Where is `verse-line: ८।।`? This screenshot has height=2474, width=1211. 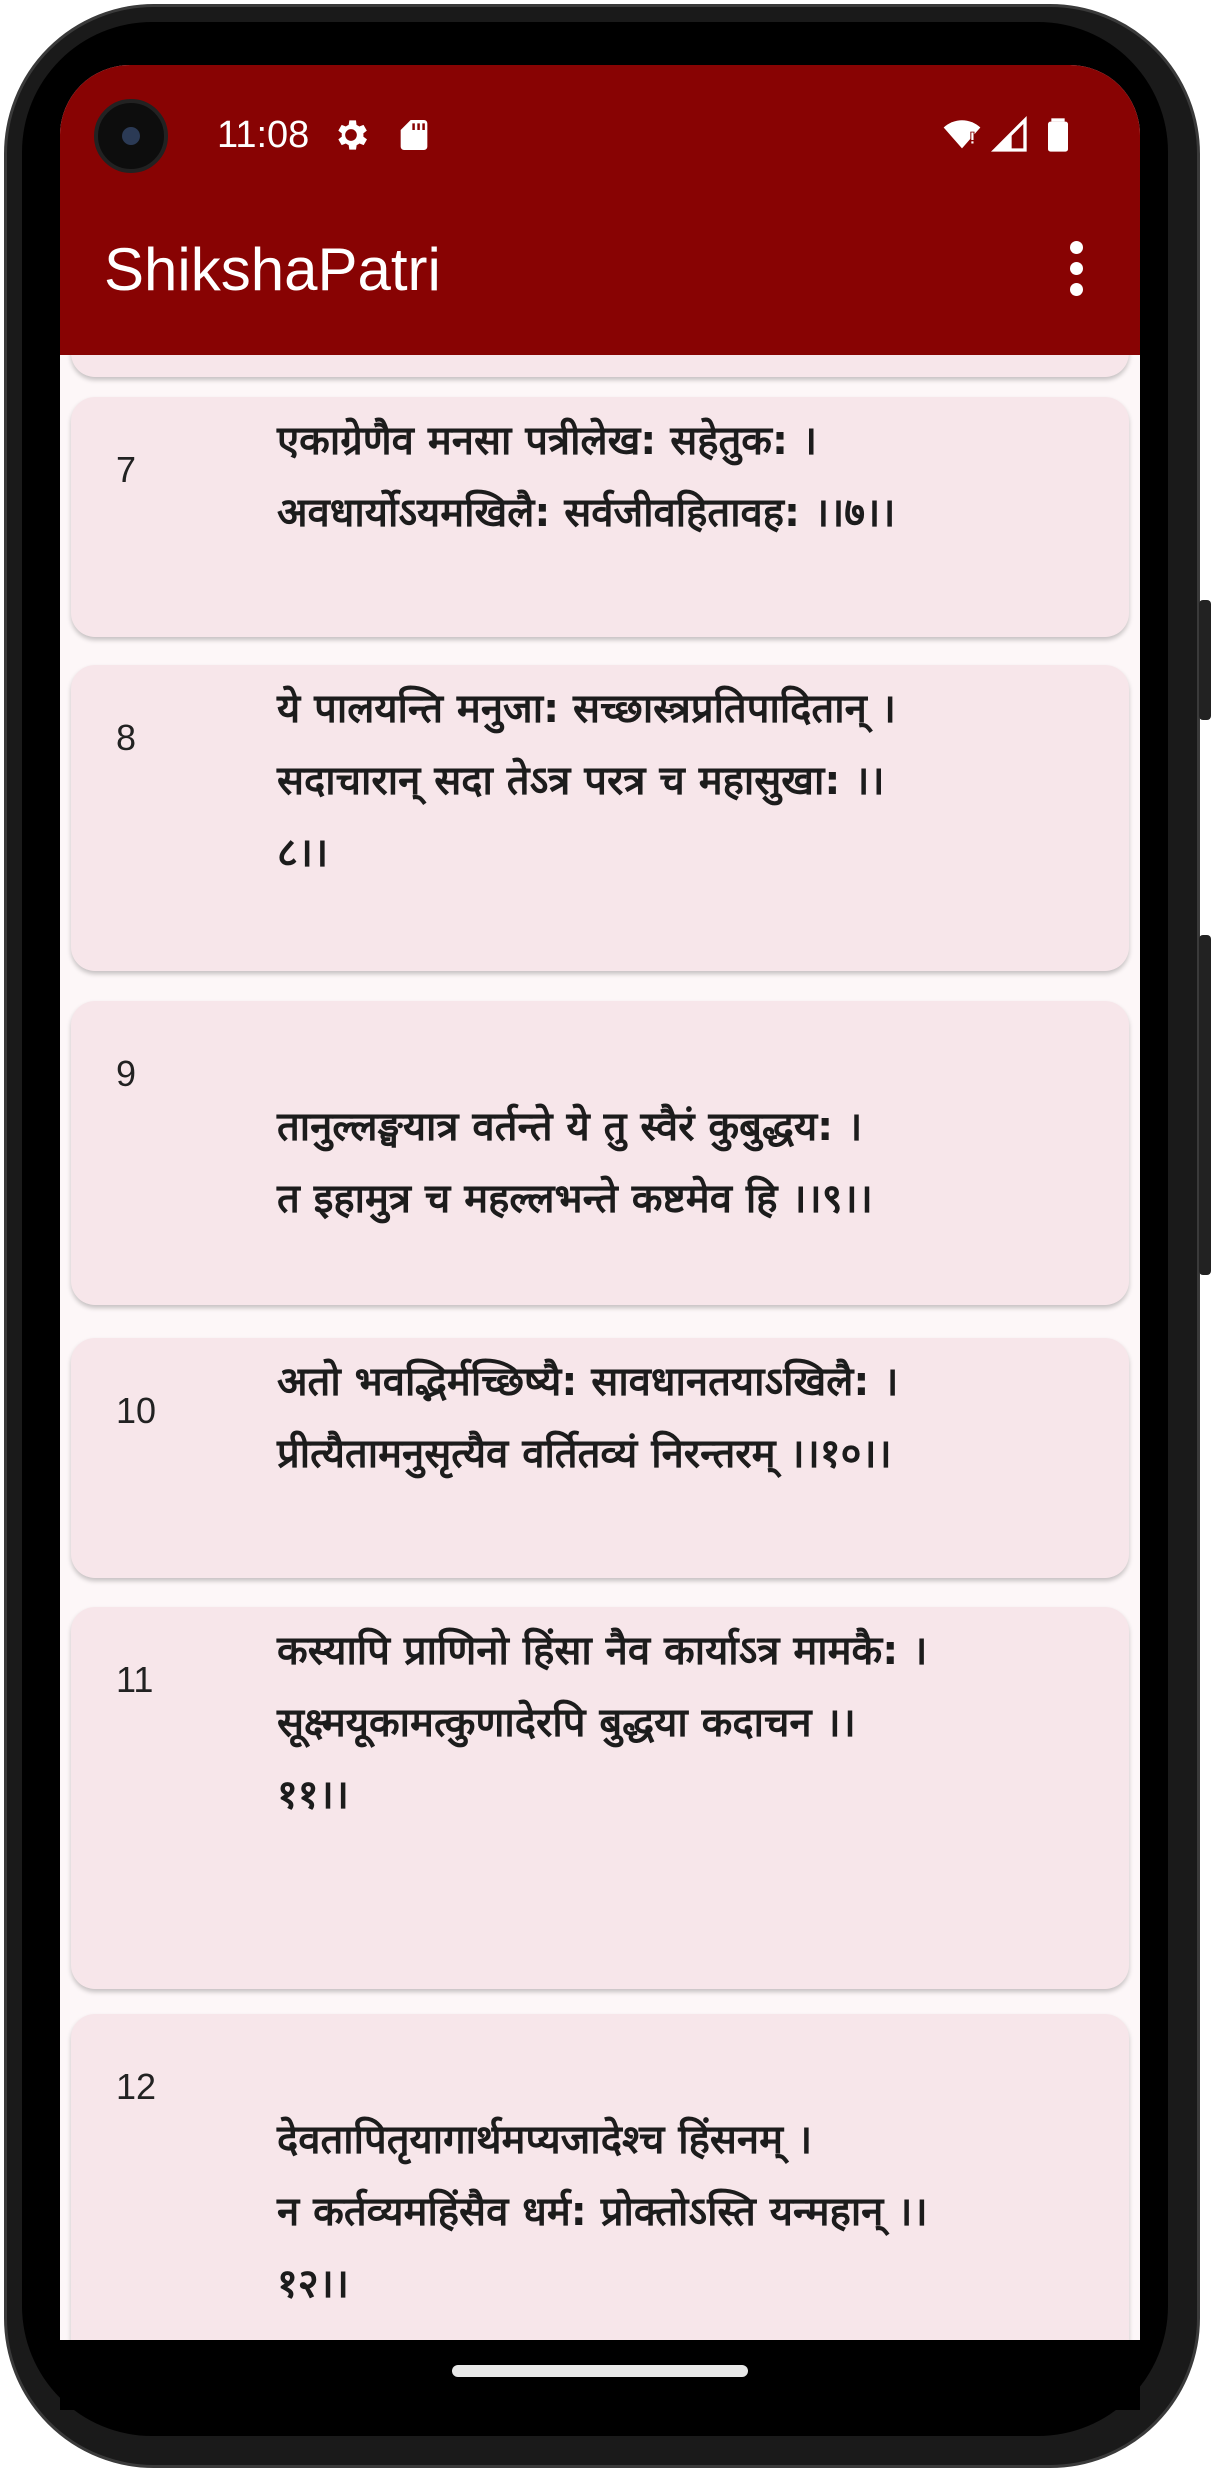
verse-line: ८।। is located at coordinates (303, 853).